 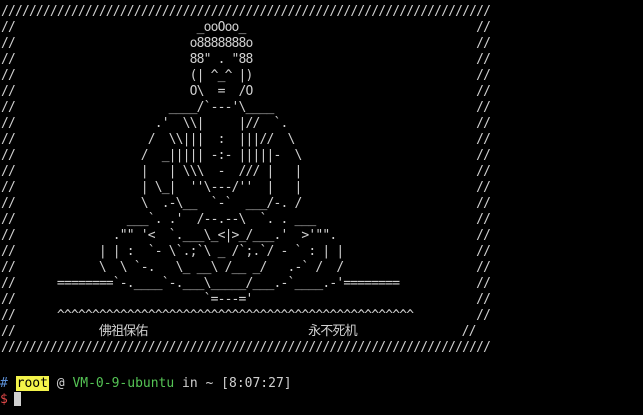 What do you see at coordinates (17, 399) in the screenshot?
I see `terminal-cursor` at bounding box center [17, 399].